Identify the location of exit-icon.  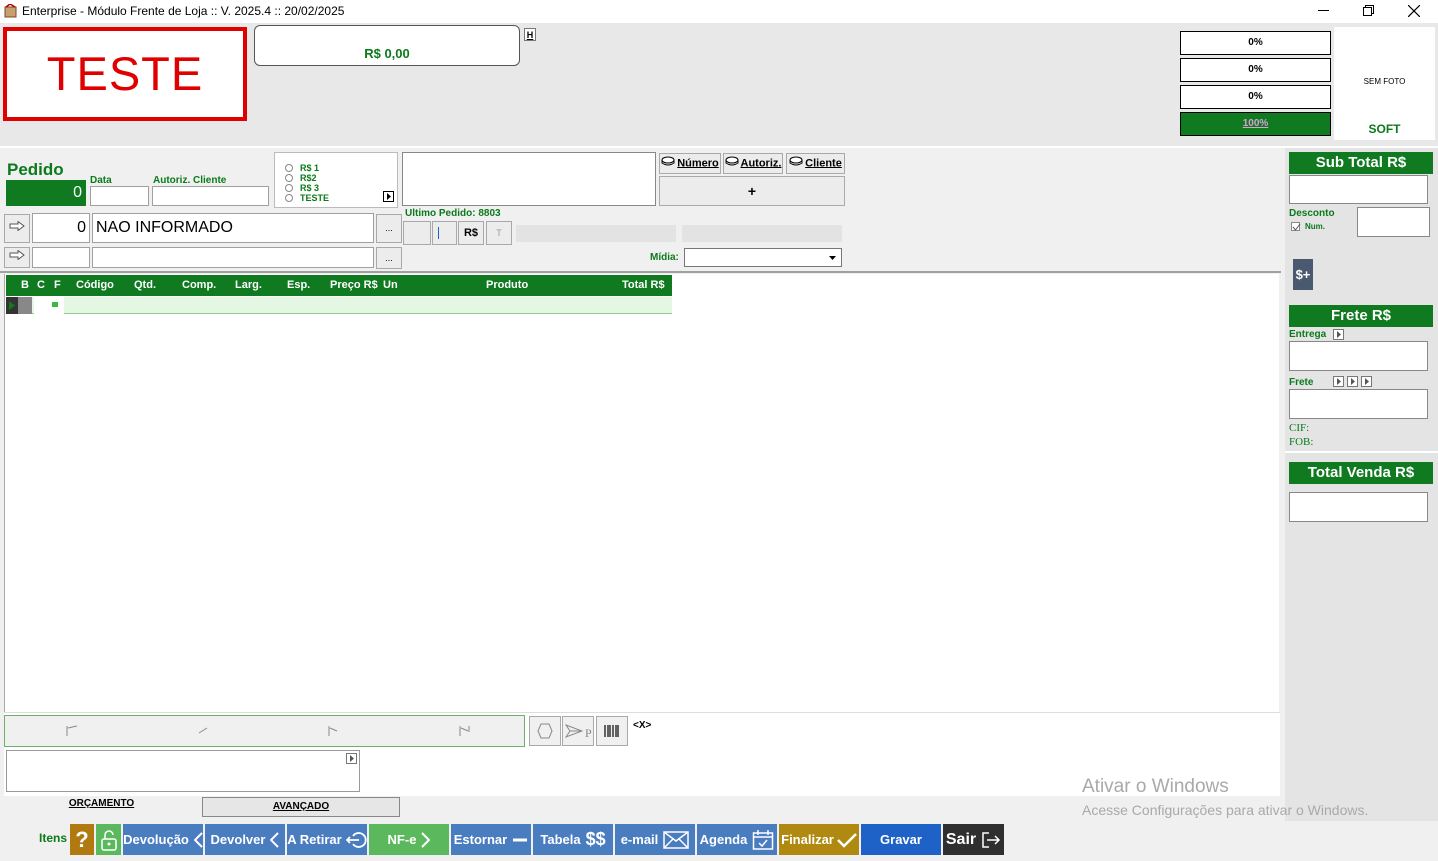
(991, 839).